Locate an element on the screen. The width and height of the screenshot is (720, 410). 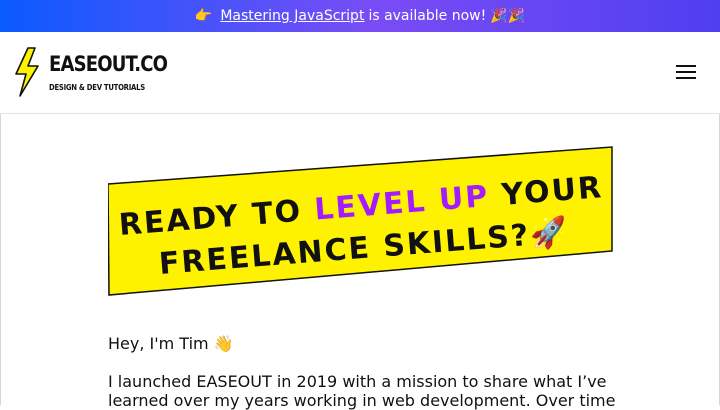
rocket-icon: 🚀 is located at coordinates (550, 233).